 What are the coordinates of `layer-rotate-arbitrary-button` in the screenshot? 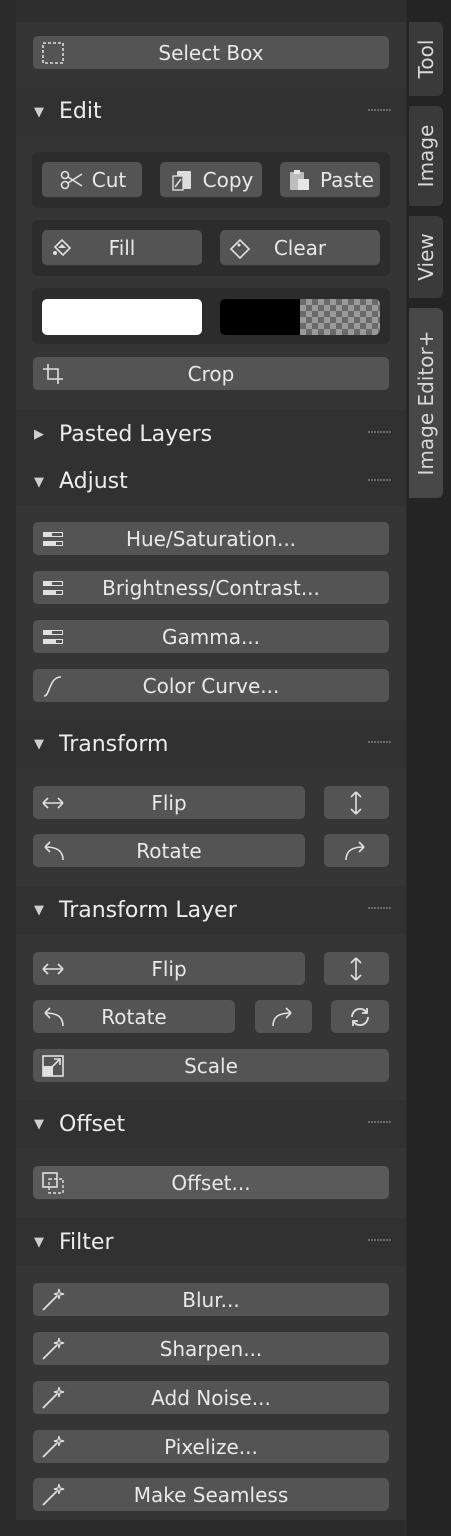 It's located at (360, 1017).